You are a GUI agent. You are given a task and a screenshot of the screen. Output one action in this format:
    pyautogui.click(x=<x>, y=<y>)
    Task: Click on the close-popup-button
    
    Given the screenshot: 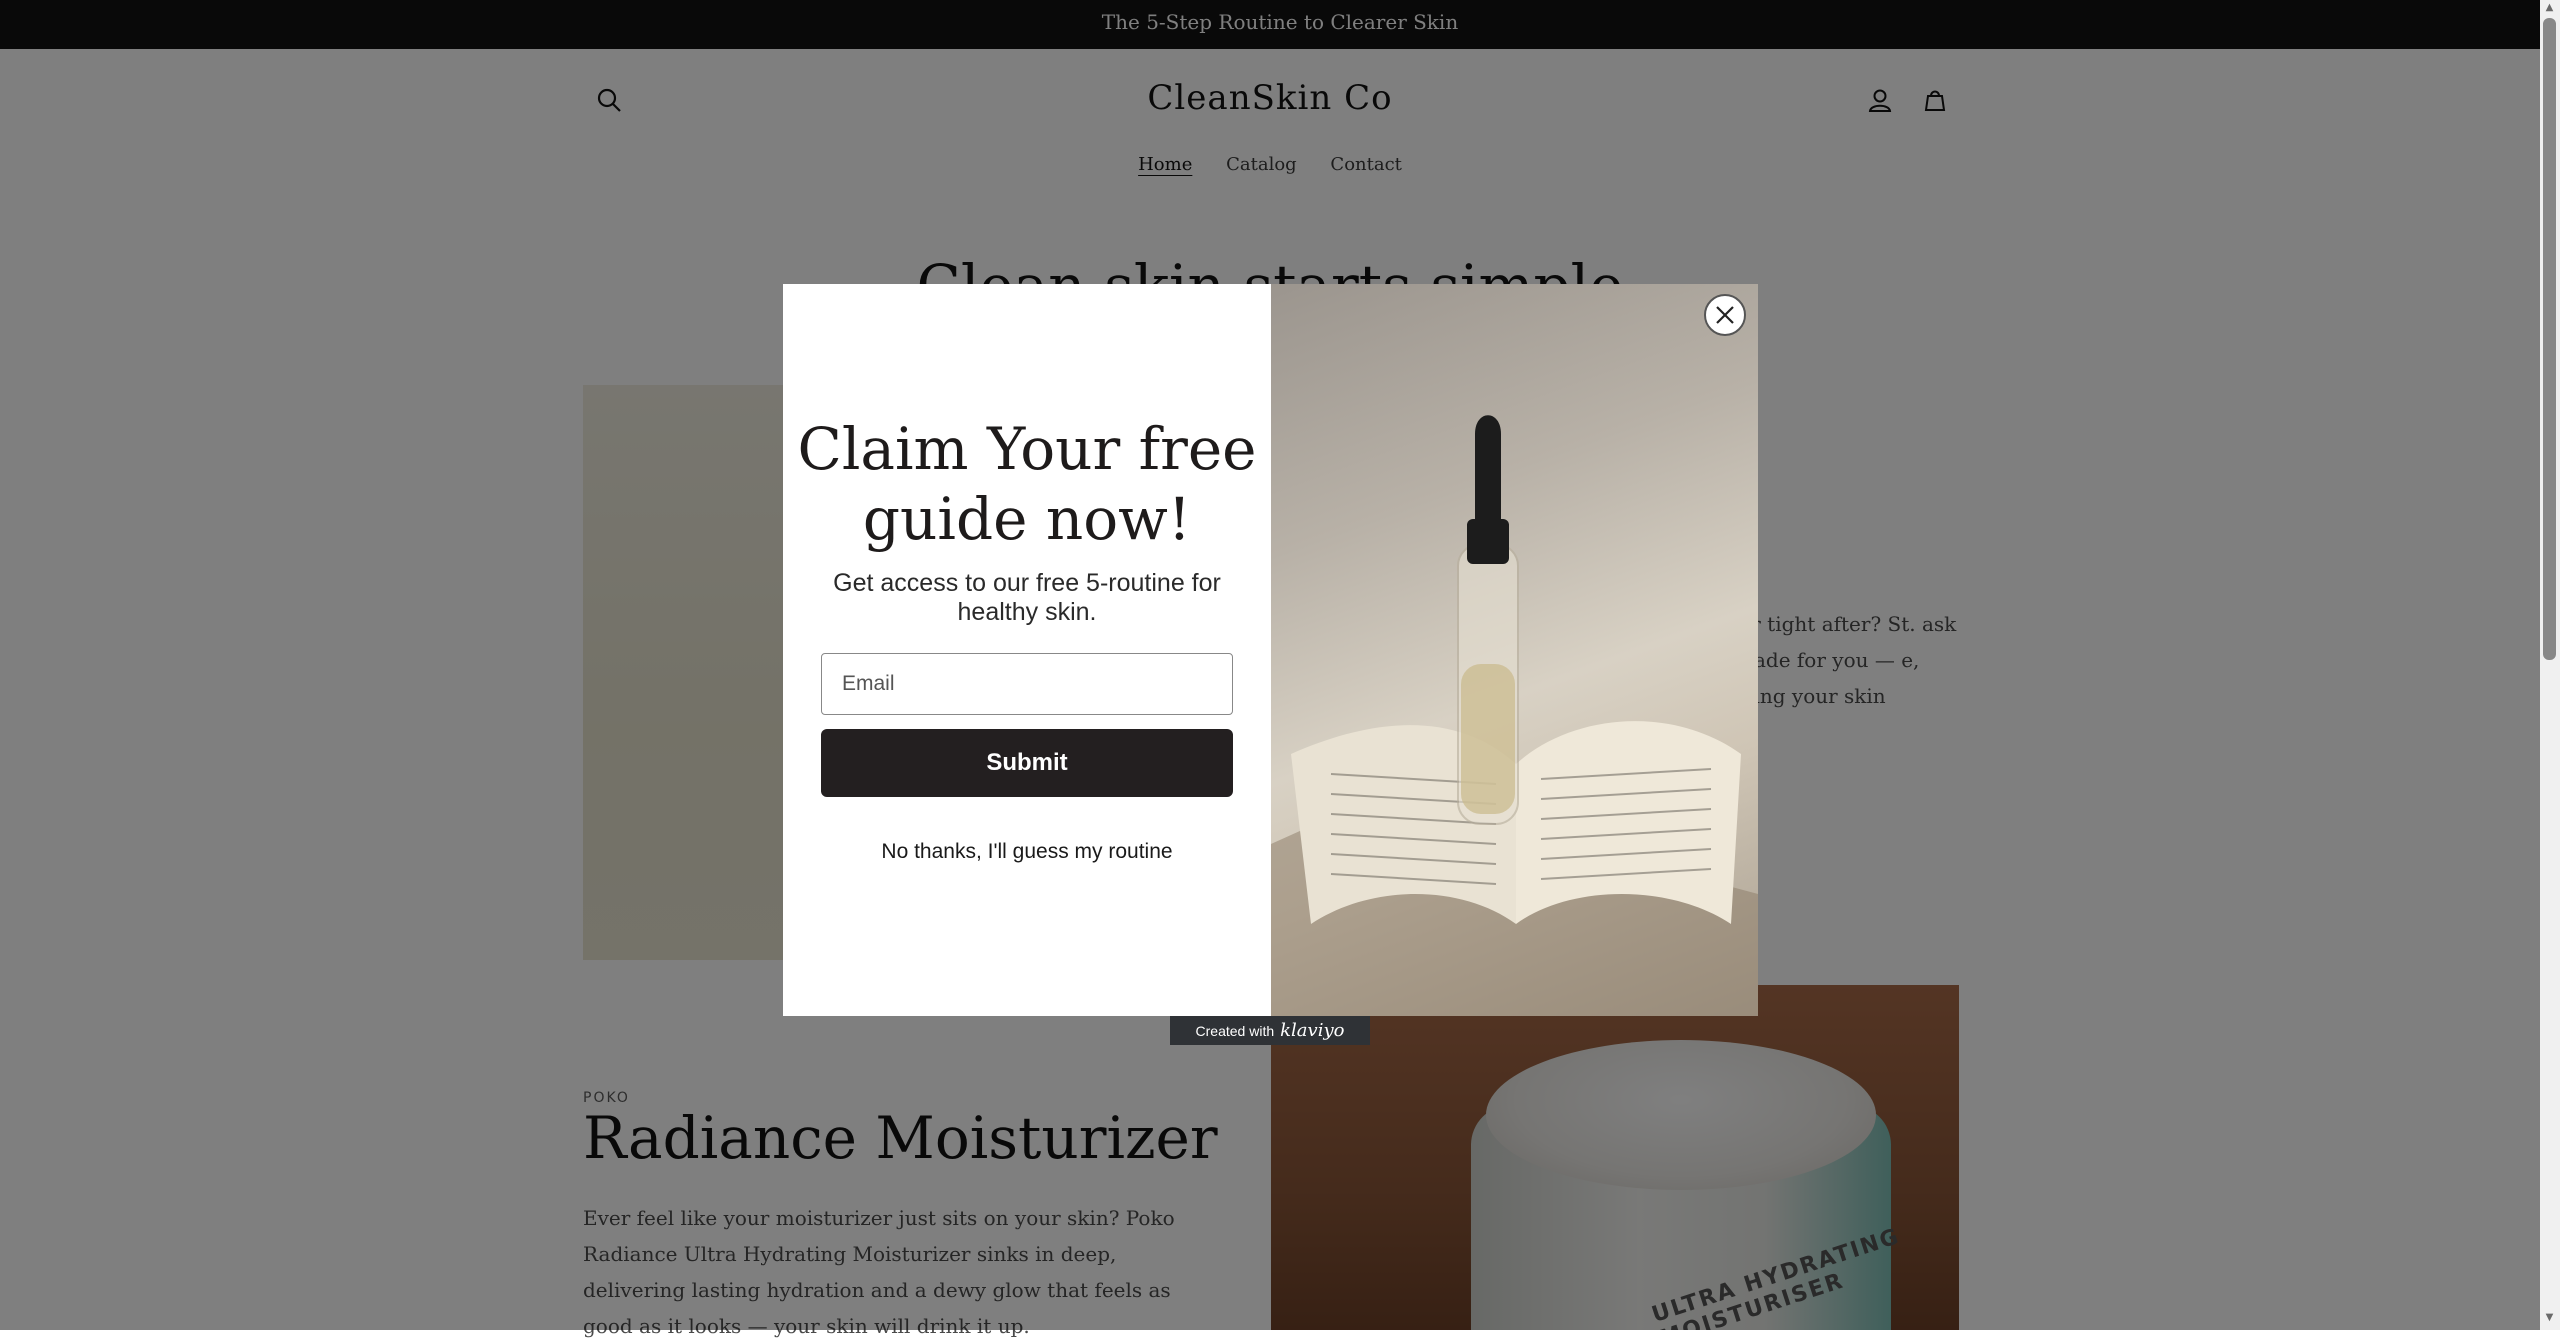 What is the action you would take?
    pyautogui.click(x=1725, y=315)
    